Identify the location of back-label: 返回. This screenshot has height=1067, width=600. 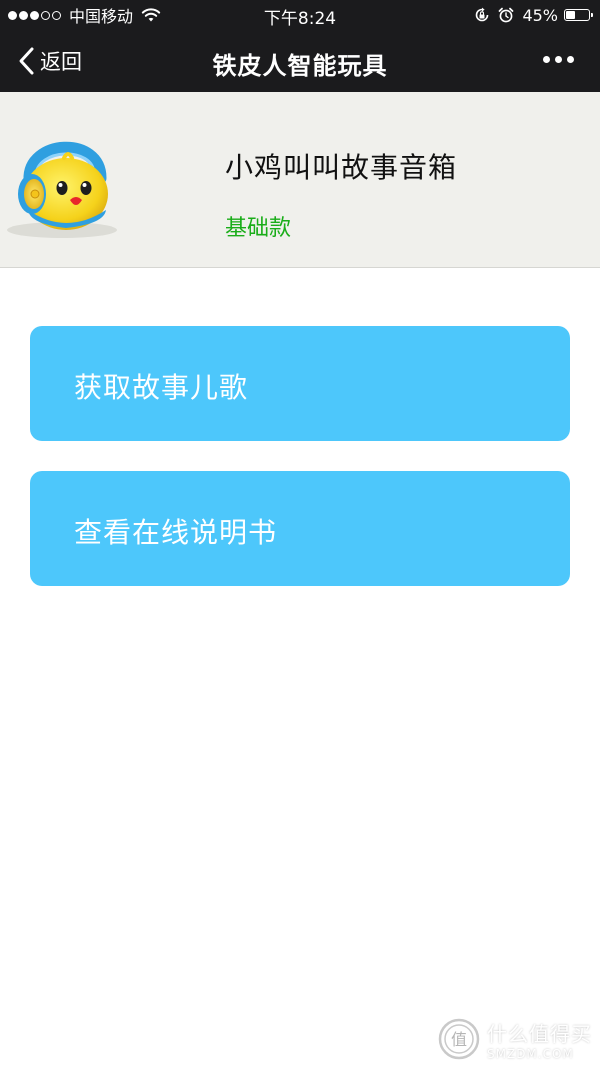
(61, 62).